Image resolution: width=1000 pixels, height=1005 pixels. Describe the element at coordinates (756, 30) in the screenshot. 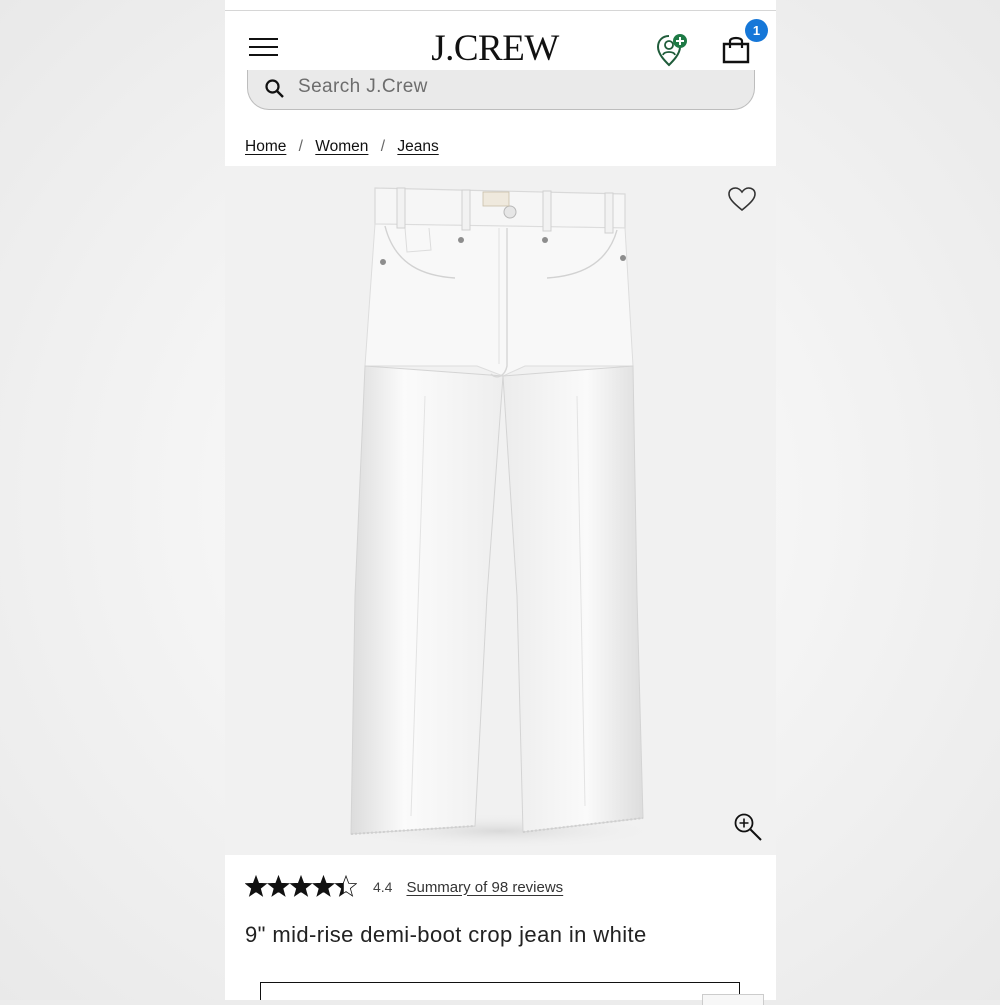

I see `bag-count-badge: 1` at that location.